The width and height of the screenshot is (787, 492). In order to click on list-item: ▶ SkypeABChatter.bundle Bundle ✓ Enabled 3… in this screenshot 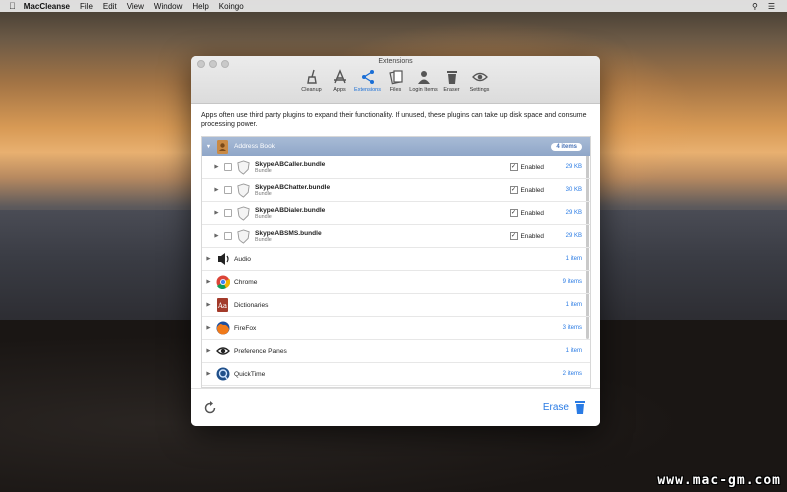, I will do `click(396, 190)`.